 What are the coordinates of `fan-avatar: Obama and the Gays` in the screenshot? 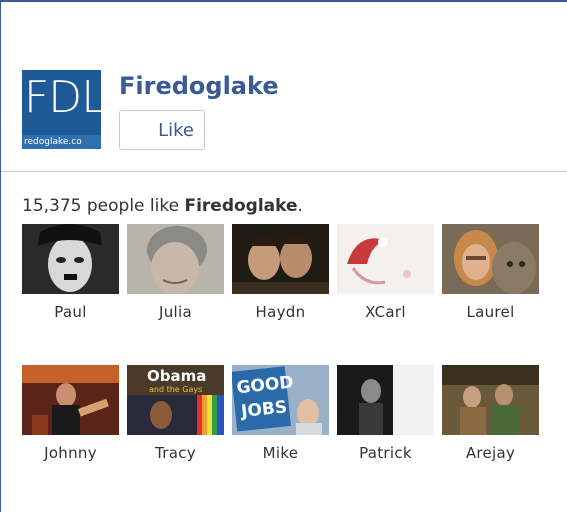 It's located at (175, 400).